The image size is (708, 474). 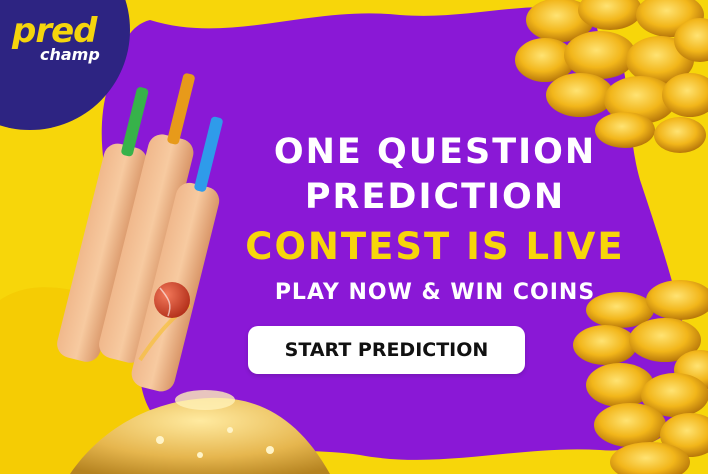 I want to click on start-prediction-button: START PREDICTION, so click(x=386, y=350).